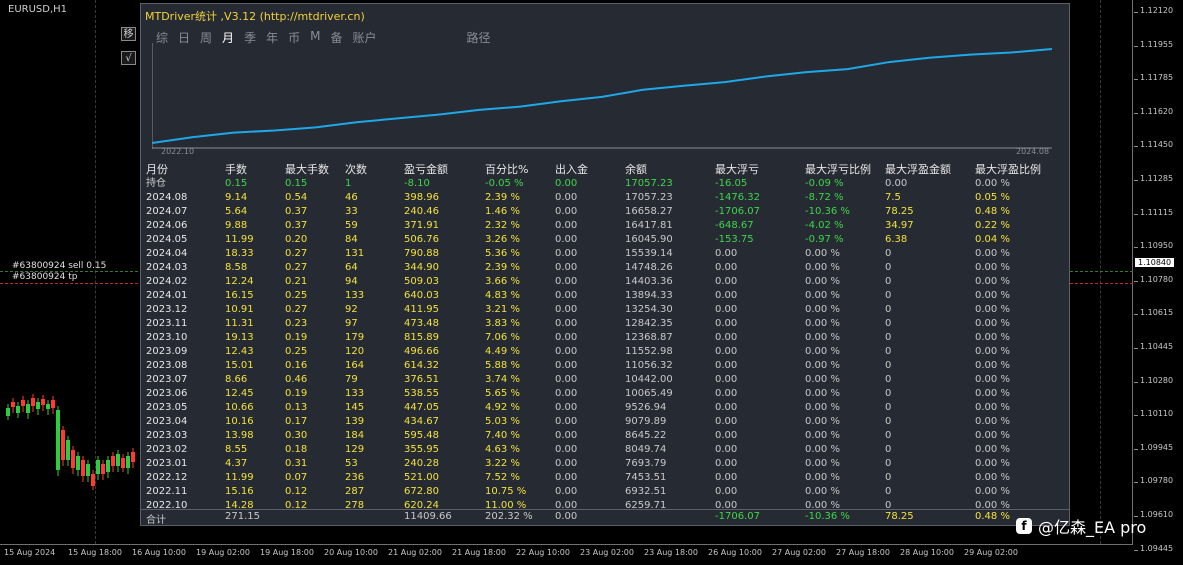  What do you see at coordinates (646, 449) in the screenshot?
I see `cell: 8049.74` at bounding box center [646, 449].